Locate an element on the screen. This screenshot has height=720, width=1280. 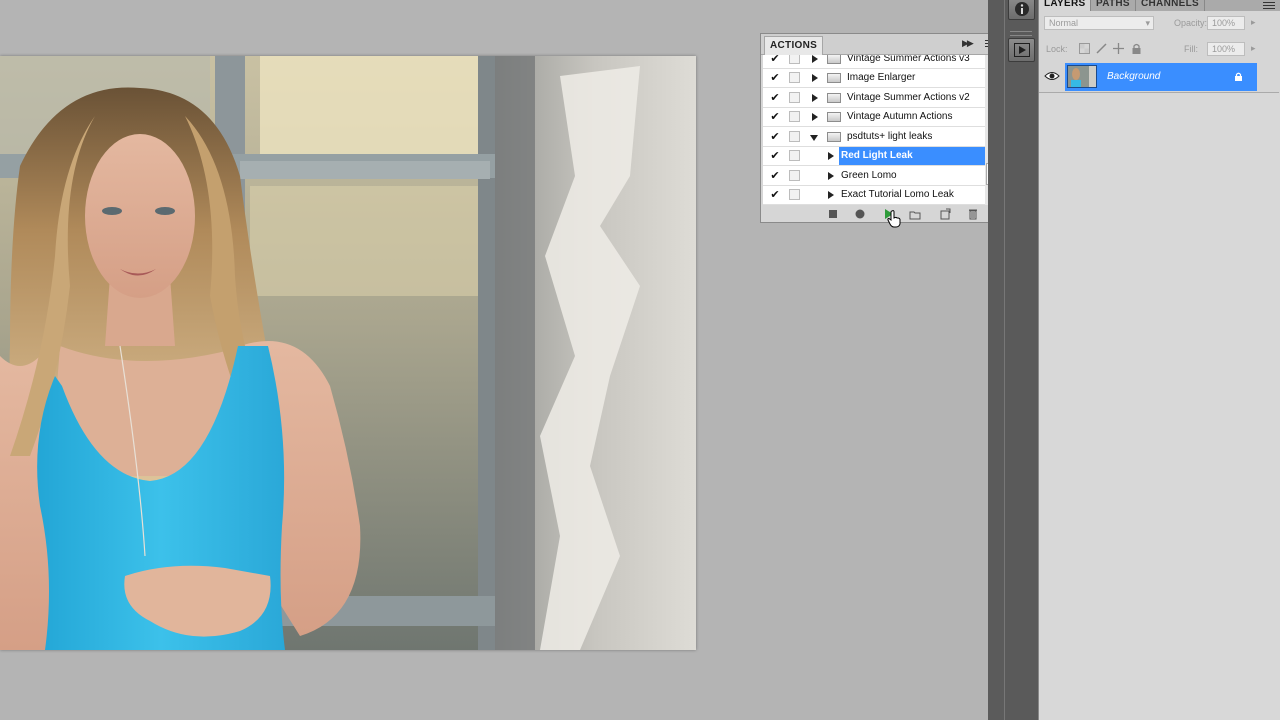
lock-pixels-icon is located at coordinates (1101, 48).